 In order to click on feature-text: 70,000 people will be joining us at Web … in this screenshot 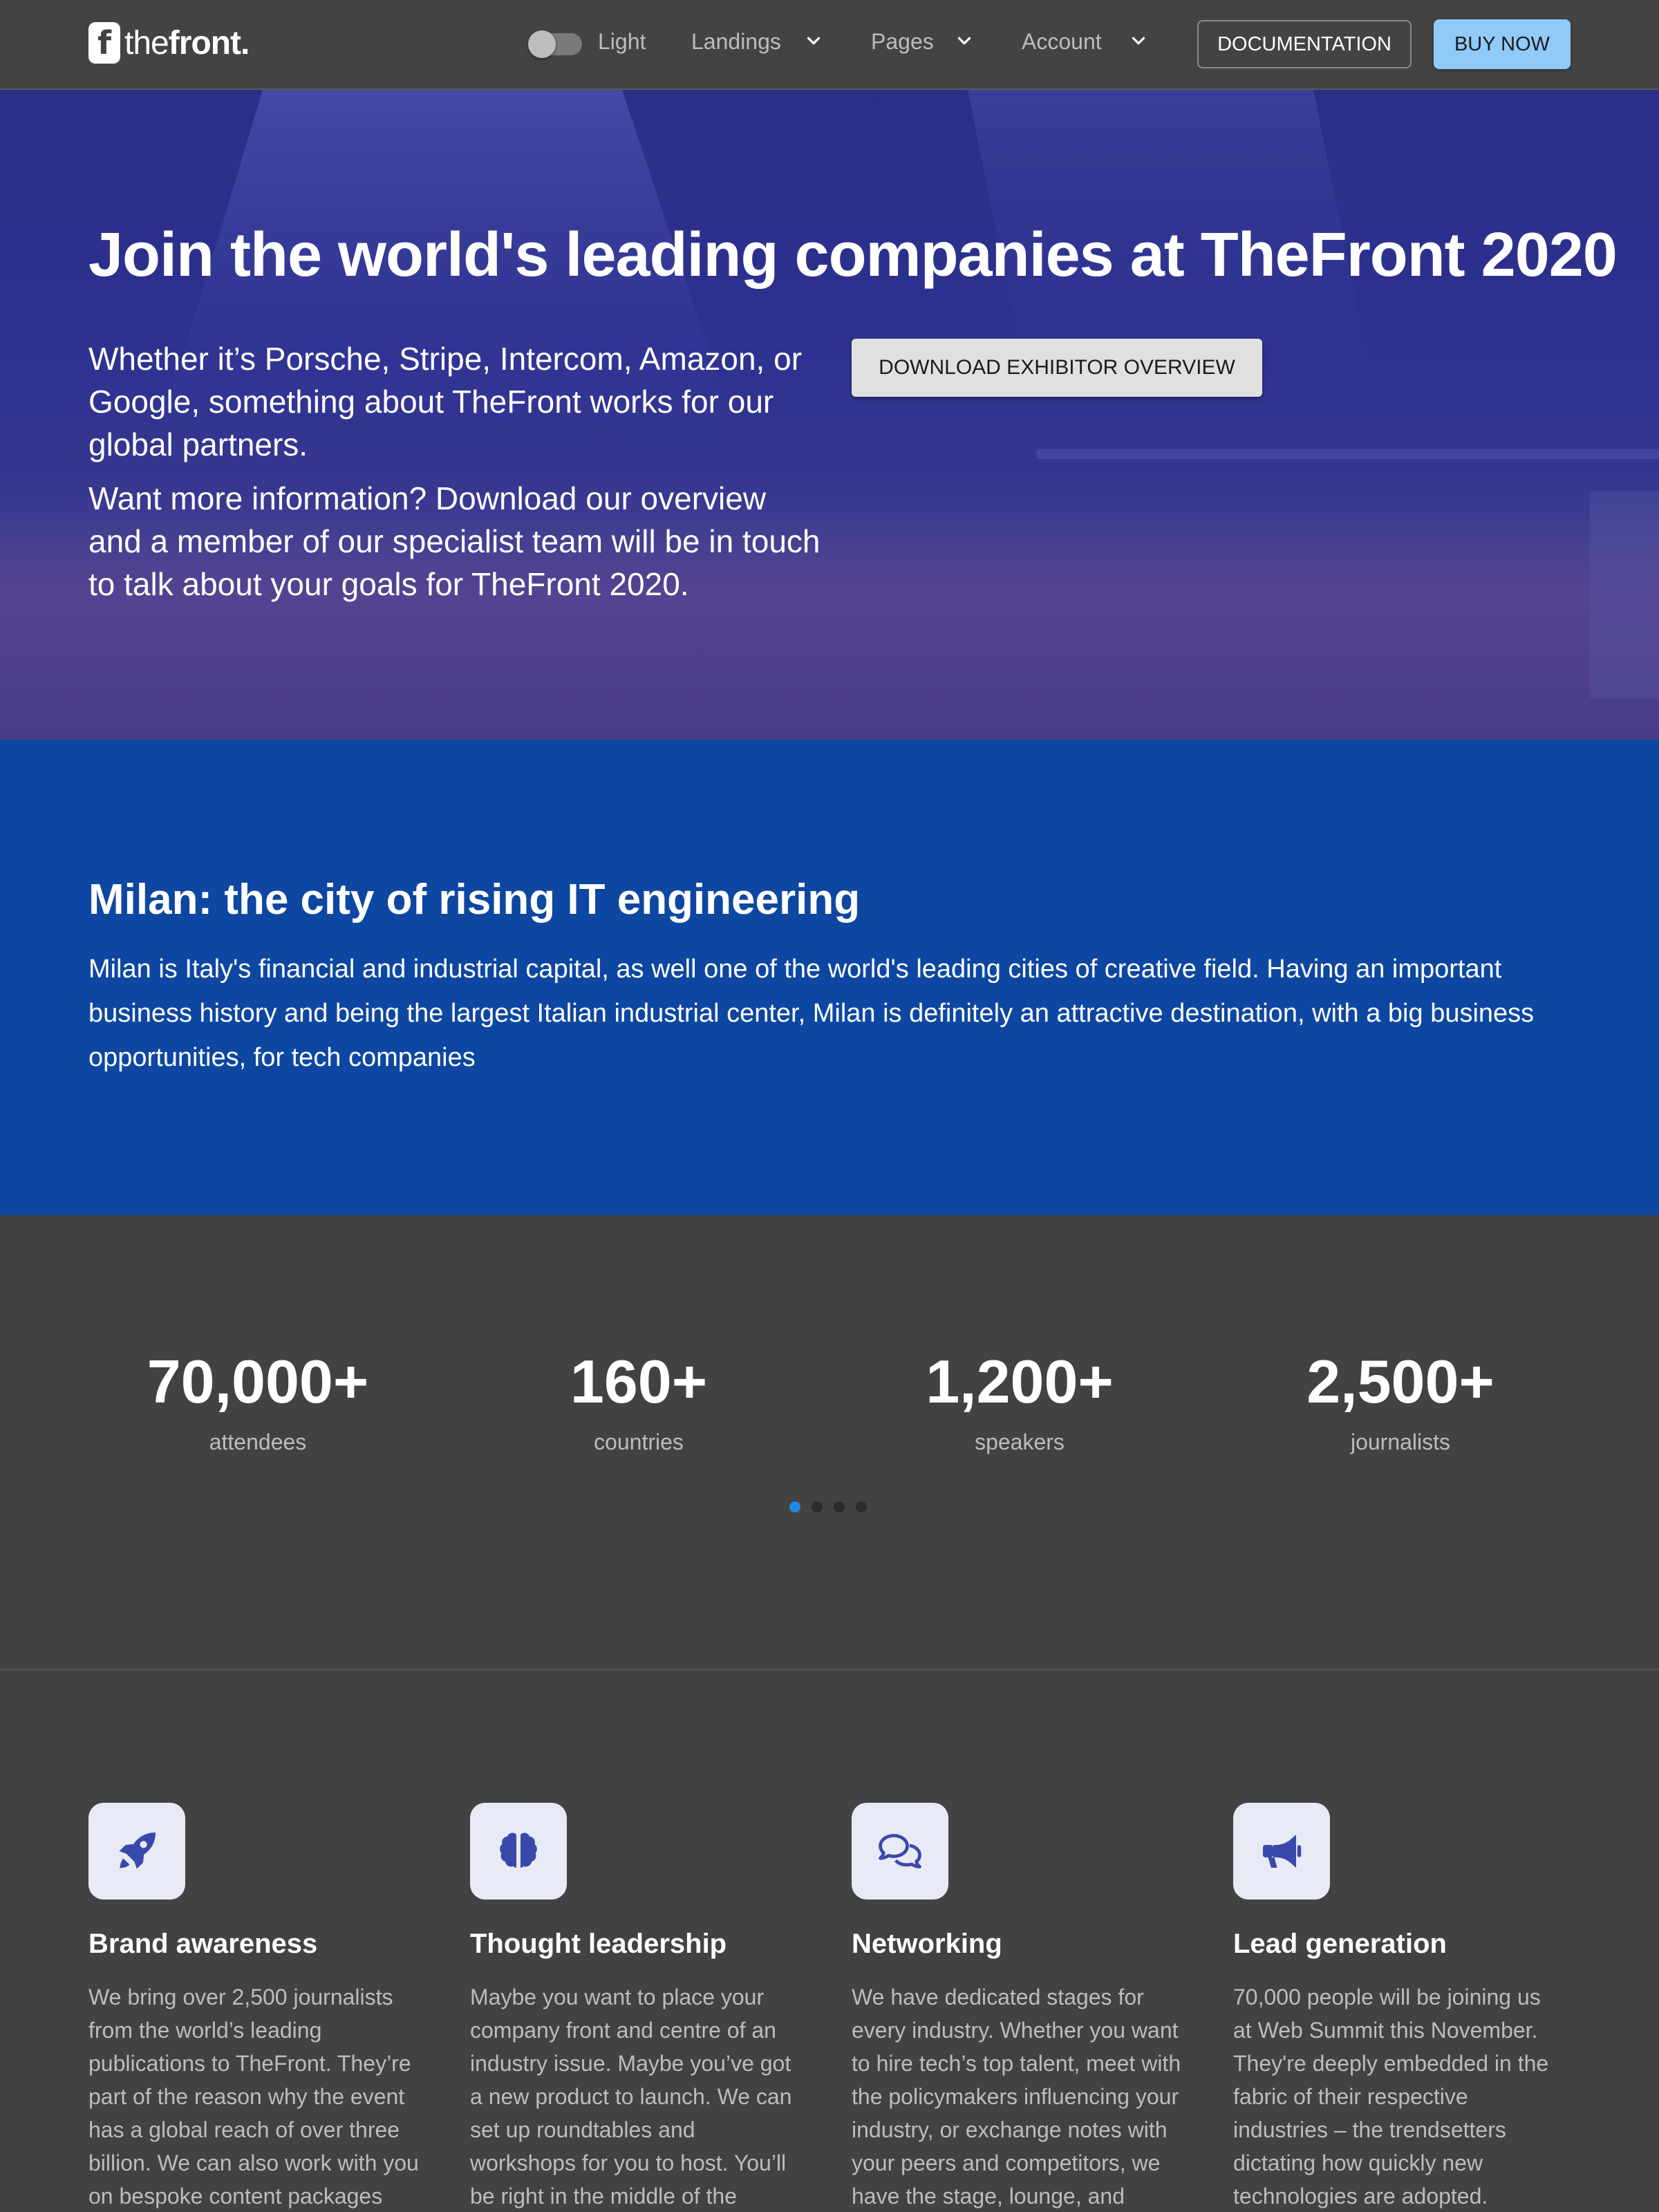, I will do `click(1391, 2097)`.